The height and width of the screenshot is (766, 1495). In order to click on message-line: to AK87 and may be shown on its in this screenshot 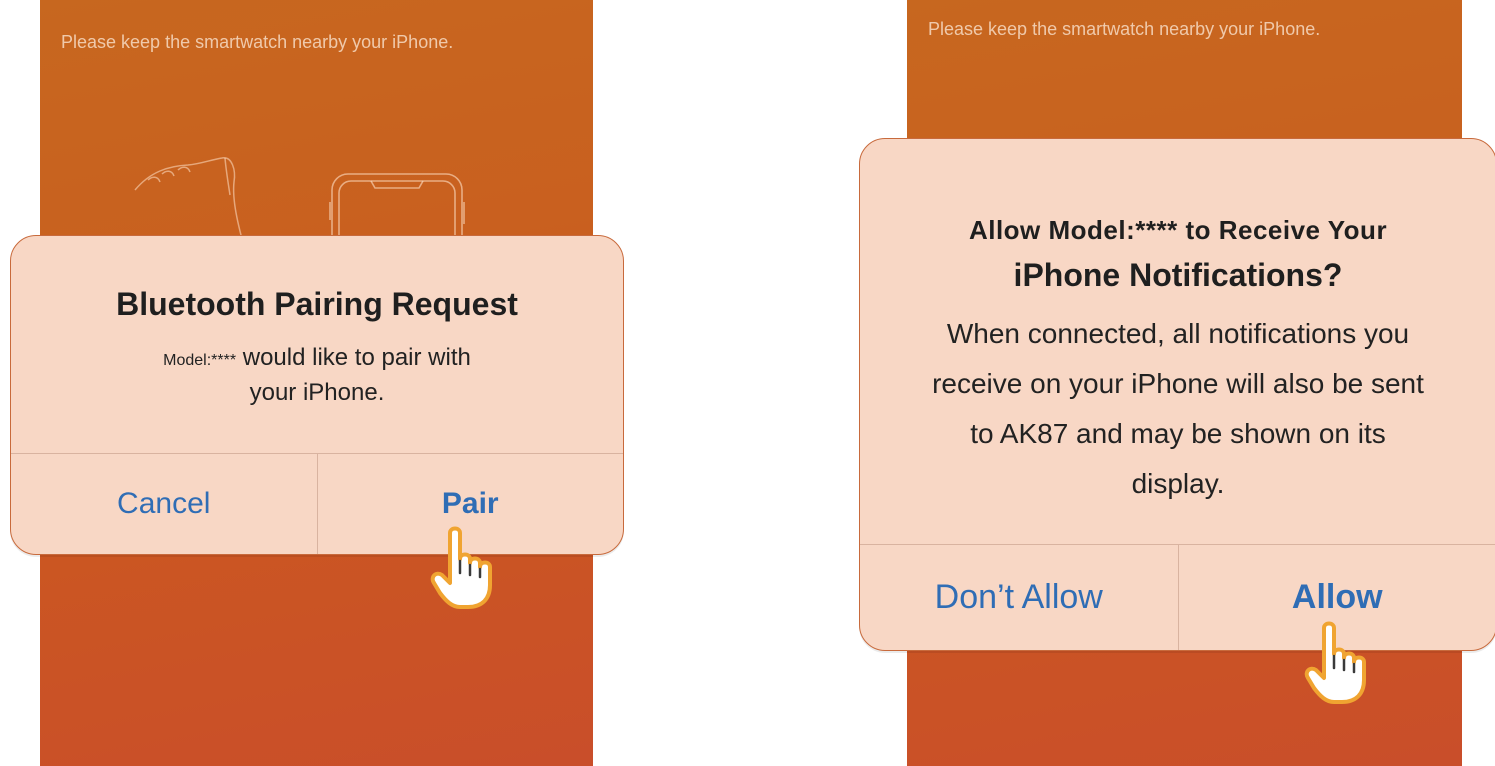, I will do `click(1178, 433)`.